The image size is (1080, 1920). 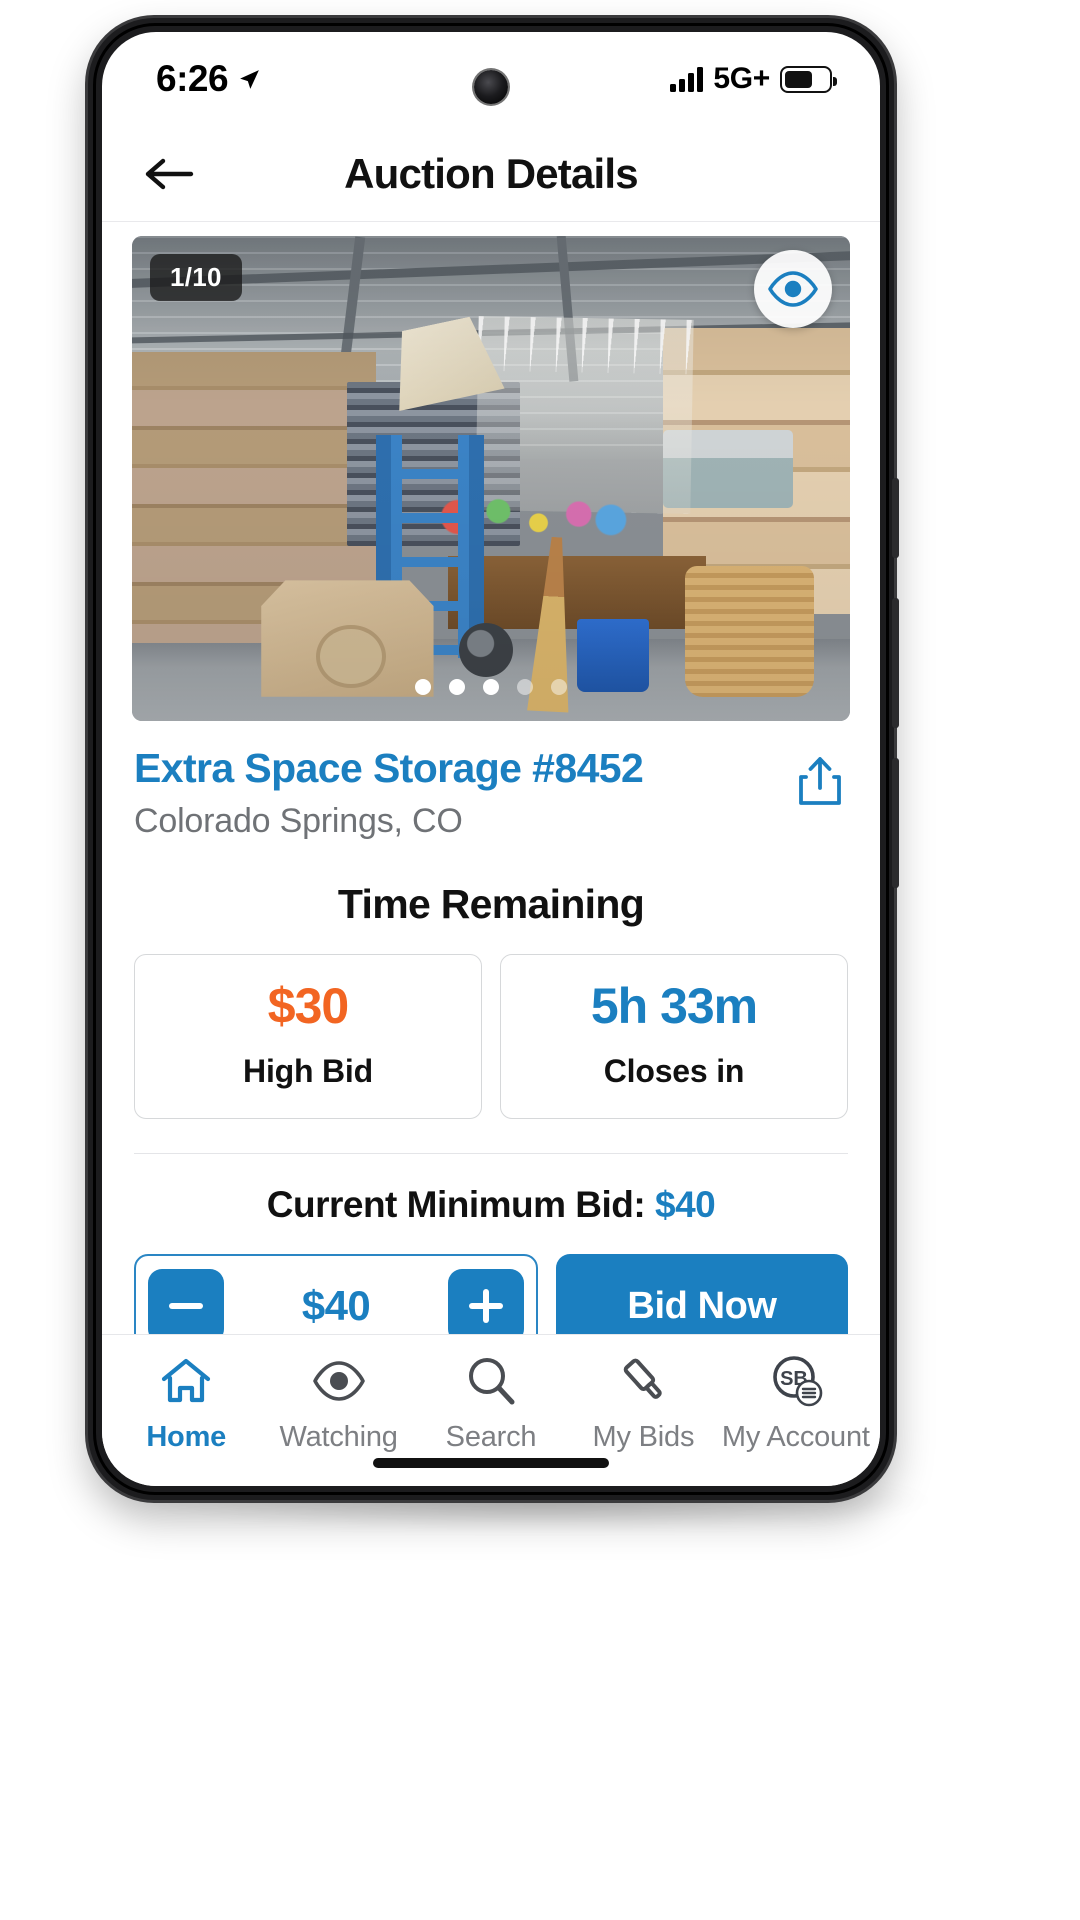 What do you see at coordinates (491, 1037) in the screenshot?
I see `stat-cards: $30 High Bid 5h 33m Closes in` at bounding box center [491, 1037].